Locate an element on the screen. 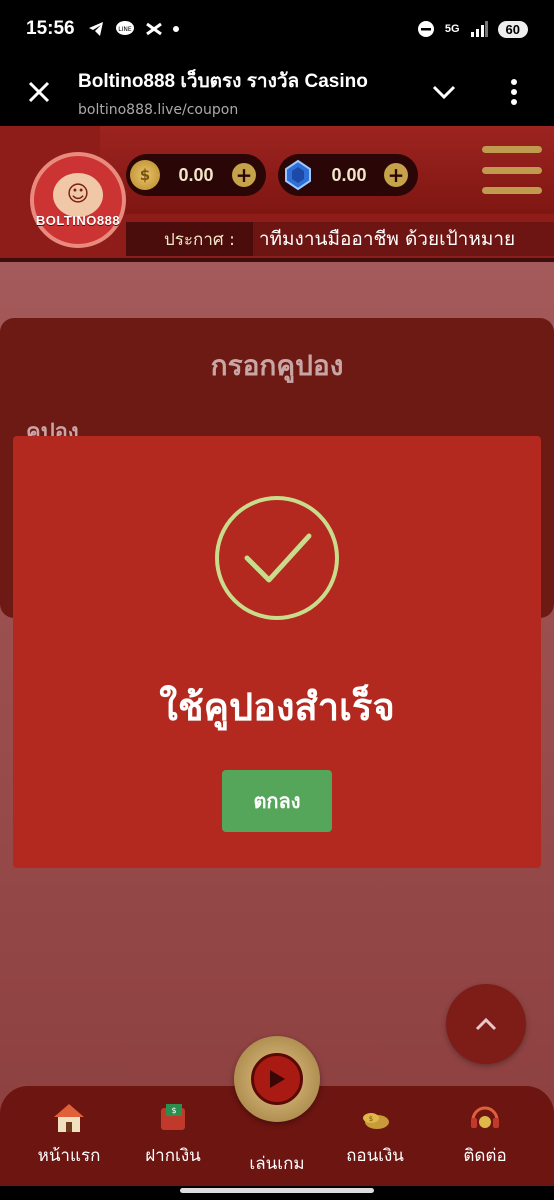 The image size is (554, 1200). announcement-label: ประกาศ : is located at coordinates (189, 239).